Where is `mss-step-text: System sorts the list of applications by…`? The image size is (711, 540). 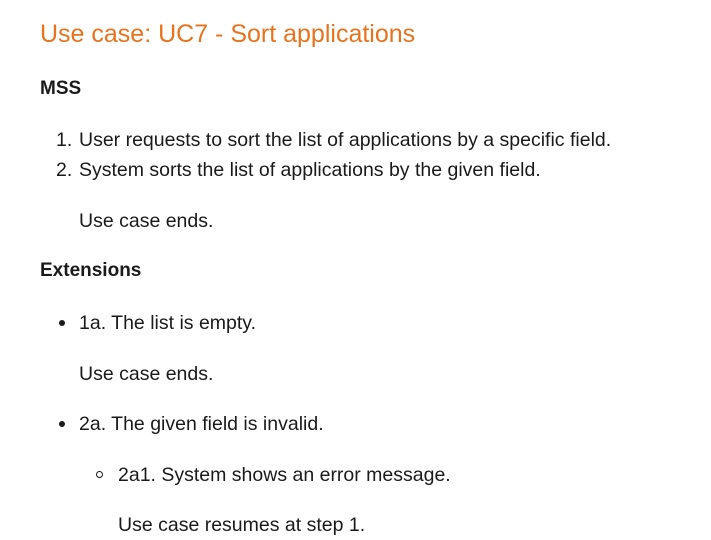 mss-step-text: System sorts the list of applications by… is located at coordinates (310, 170).